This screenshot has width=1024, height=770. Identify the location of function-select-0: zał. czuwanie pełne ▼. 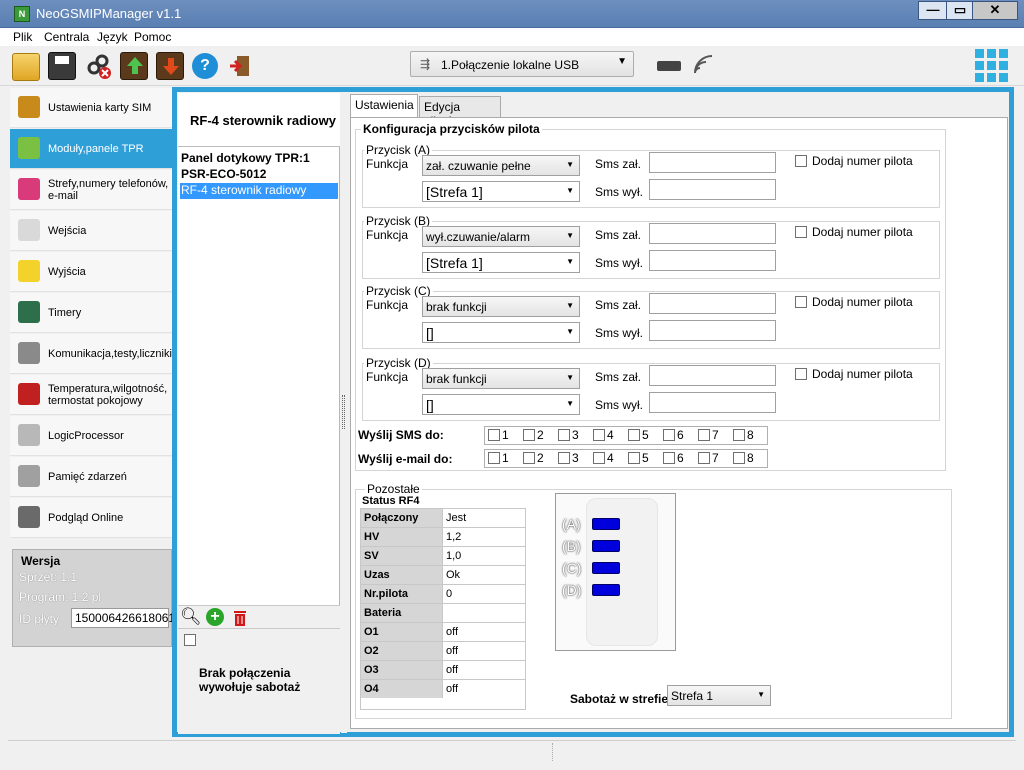
(501, 165).